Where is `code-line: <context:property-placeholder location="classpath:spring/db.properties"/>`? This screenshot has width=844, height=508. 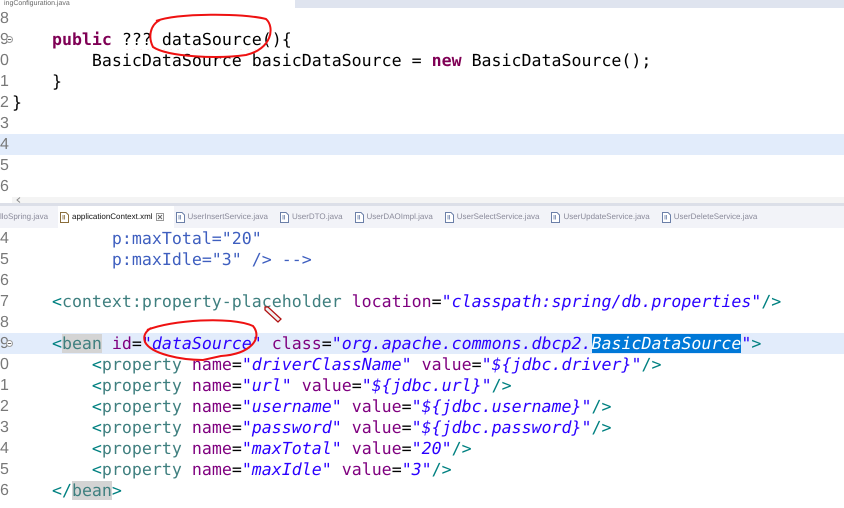 code-line: <context:property-placeholder location="classpath:spring/db.properties"/> is located at coordinates (416, 301).